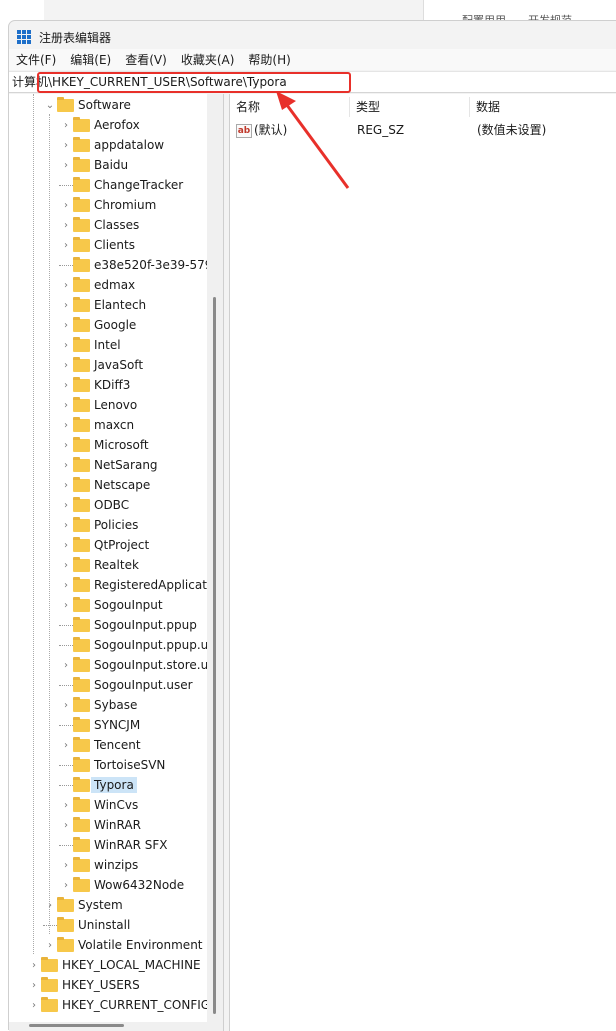 This screenshot has width=616, height=1031. I want to click on menu-view: 查看(V), so click(146, 59).